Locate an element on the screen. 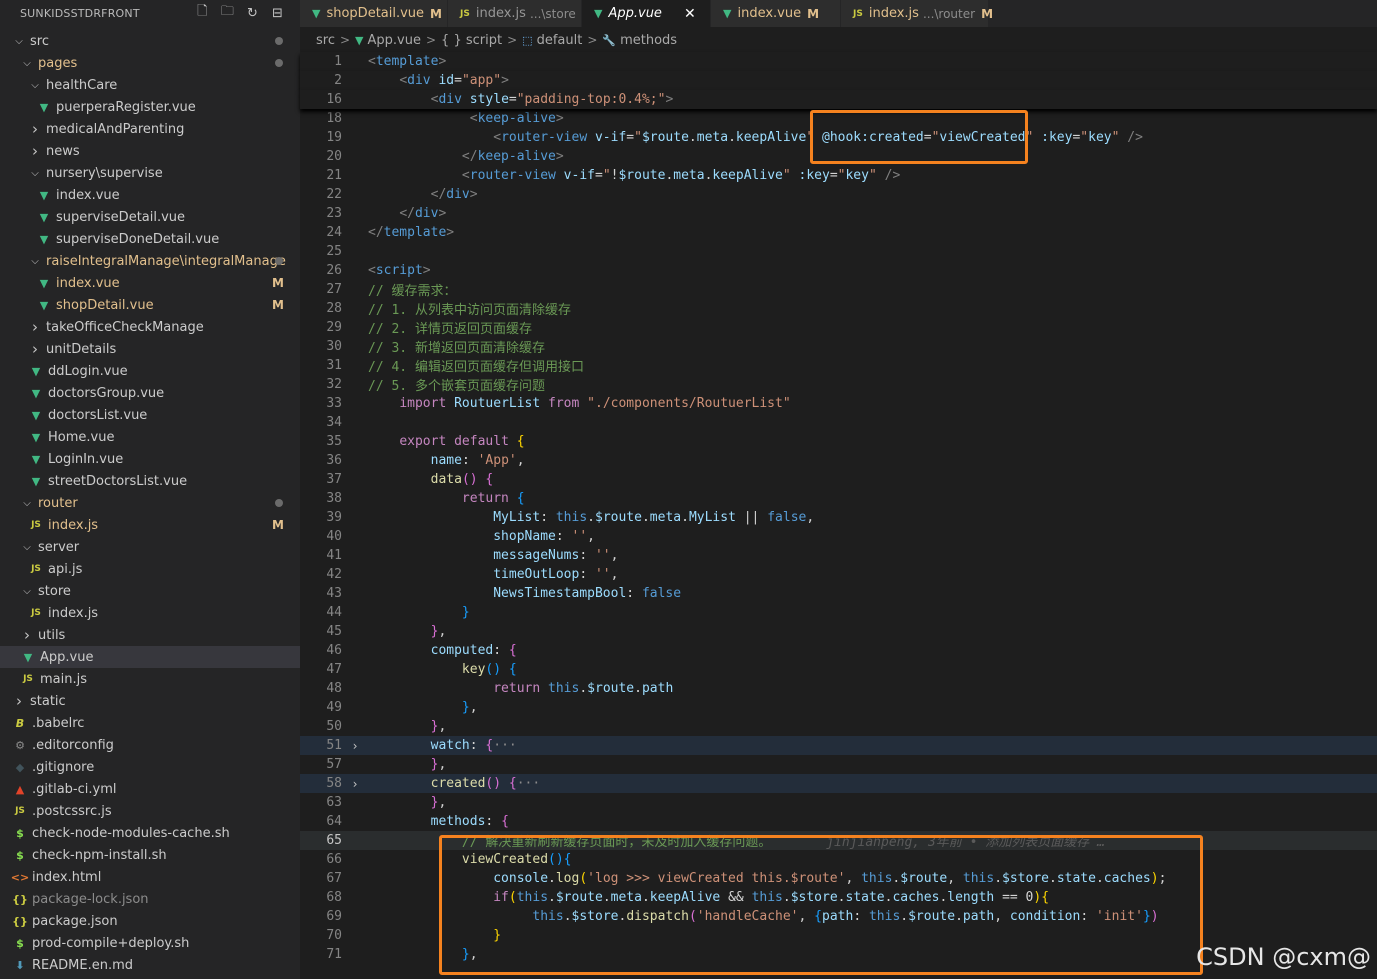 This screenshot has width=1377, height=979. tree-file: ▼ streetDoctorsList.vue is located at coordinates (150, 481).